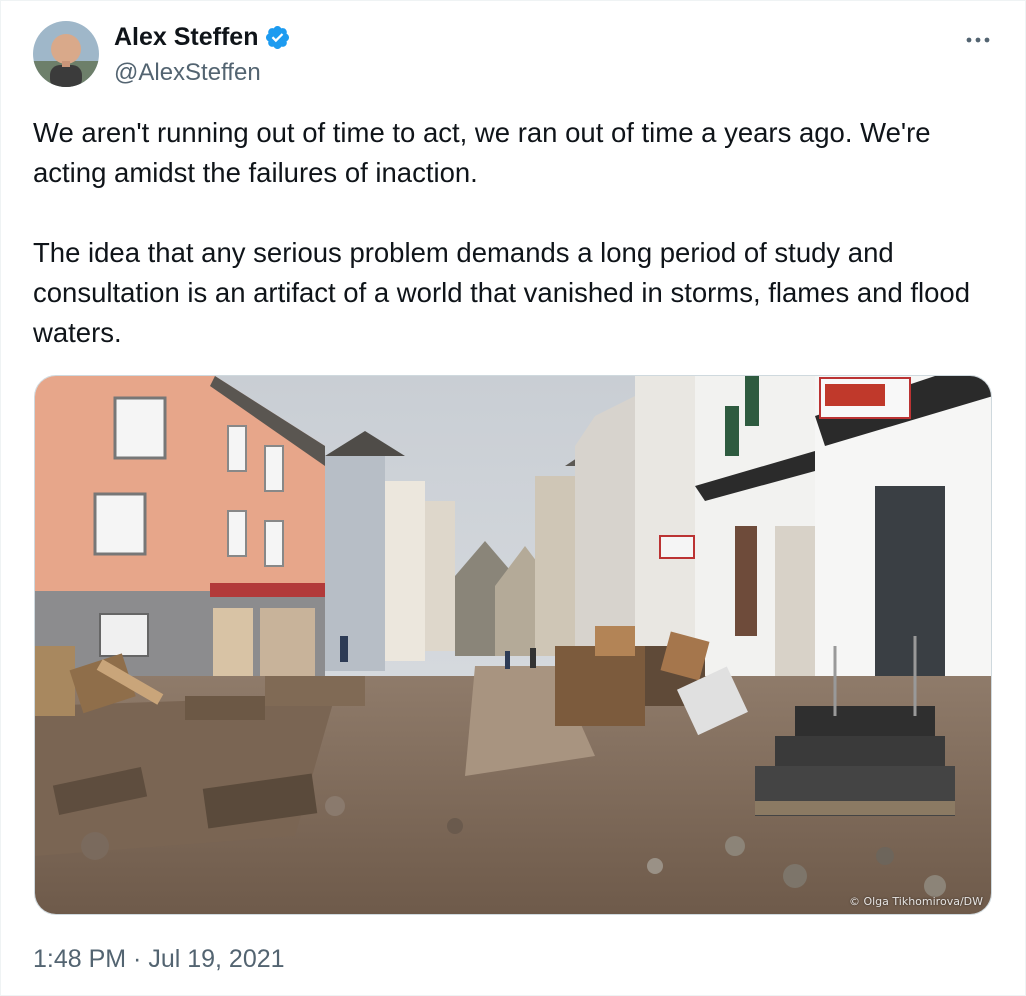 The image size is (1026, 996). What do you see at coordinates (978, 40) in the screenshot?
I see `more-options-icon` at bounding box center [978, 40].